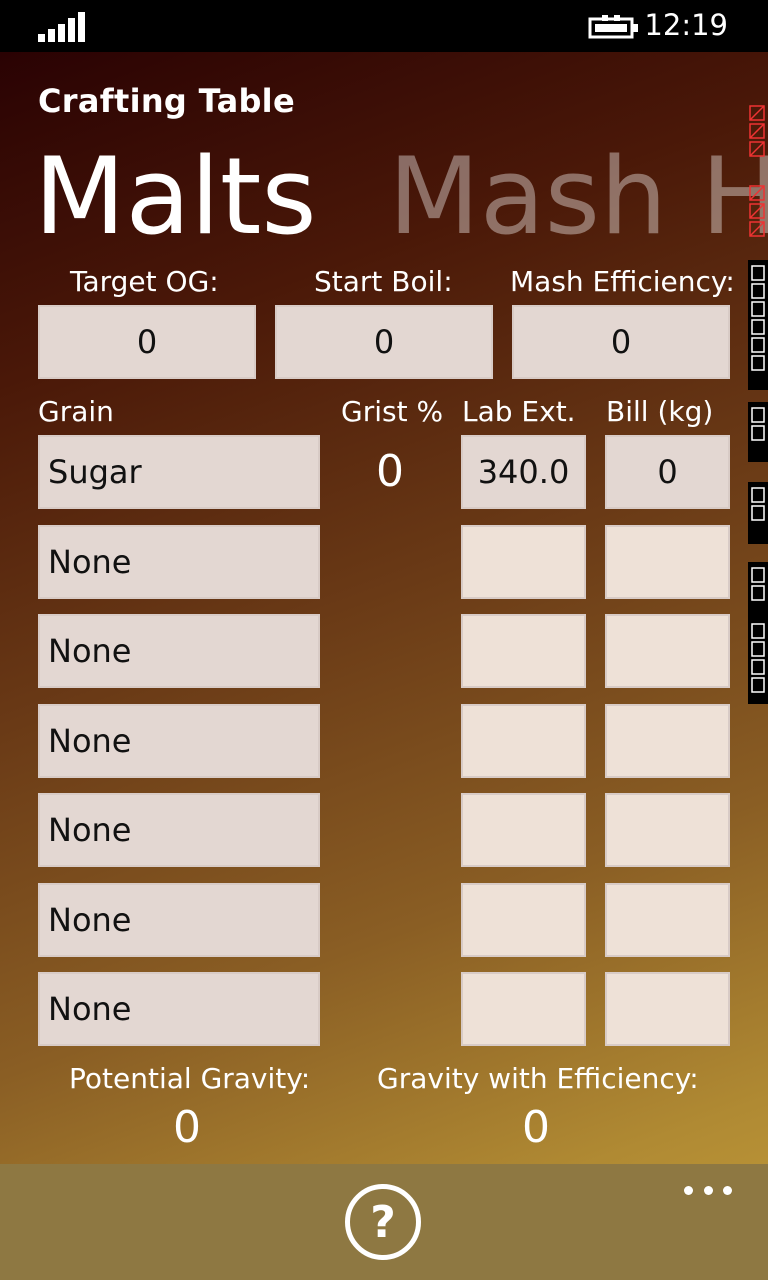  Describe the element at coordinates (613, 27) in the screenshot. I see `battery-charging-icon` at that location.